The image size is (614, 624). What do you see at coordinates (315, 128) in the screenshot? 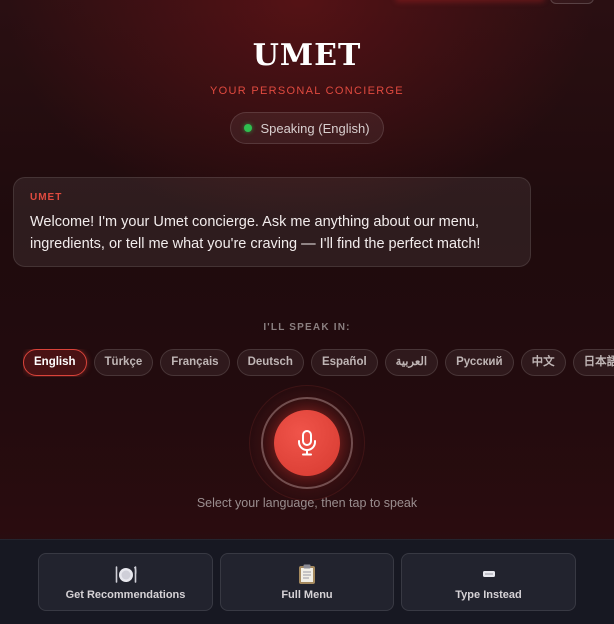
I see `status-text: Speaking (English)` at bounding box center [315, 128].